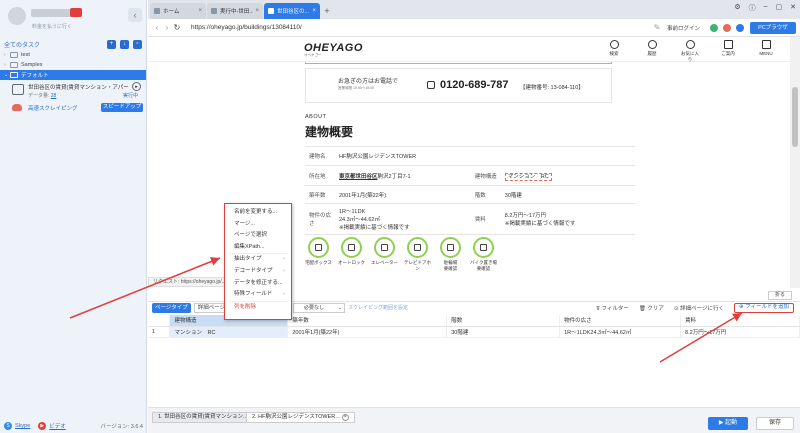  Describe the element at coordinates (318, 247) in the screenshot. I see `delivery-box-icon` at that location.